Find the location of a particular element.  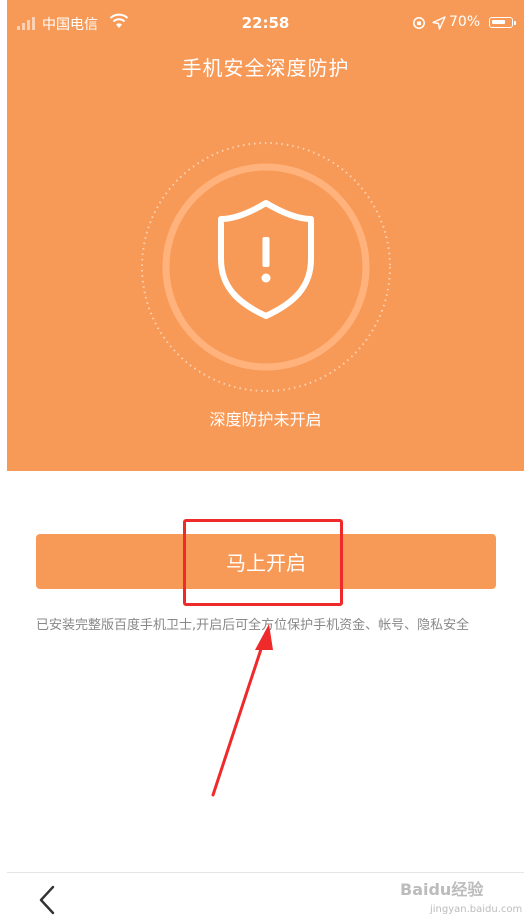

annotation-highlight-box is located at coordinates (263, 562).